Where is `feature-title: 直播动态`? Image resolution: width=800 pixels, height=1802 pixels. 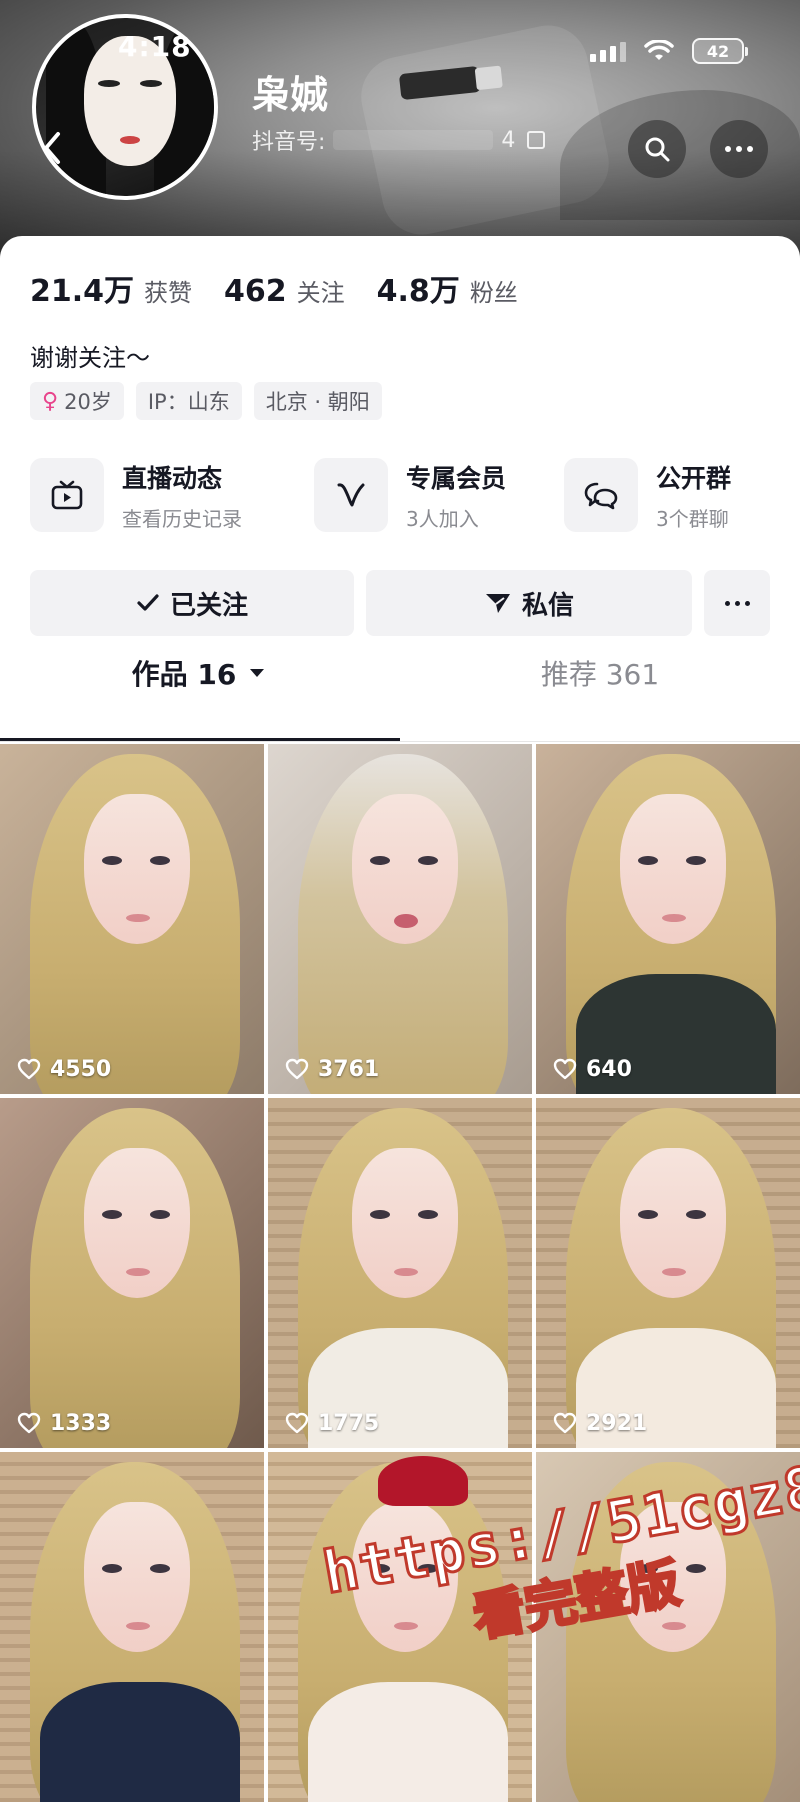 feature-title: 直播动态 is located at coordinates (172, 478).